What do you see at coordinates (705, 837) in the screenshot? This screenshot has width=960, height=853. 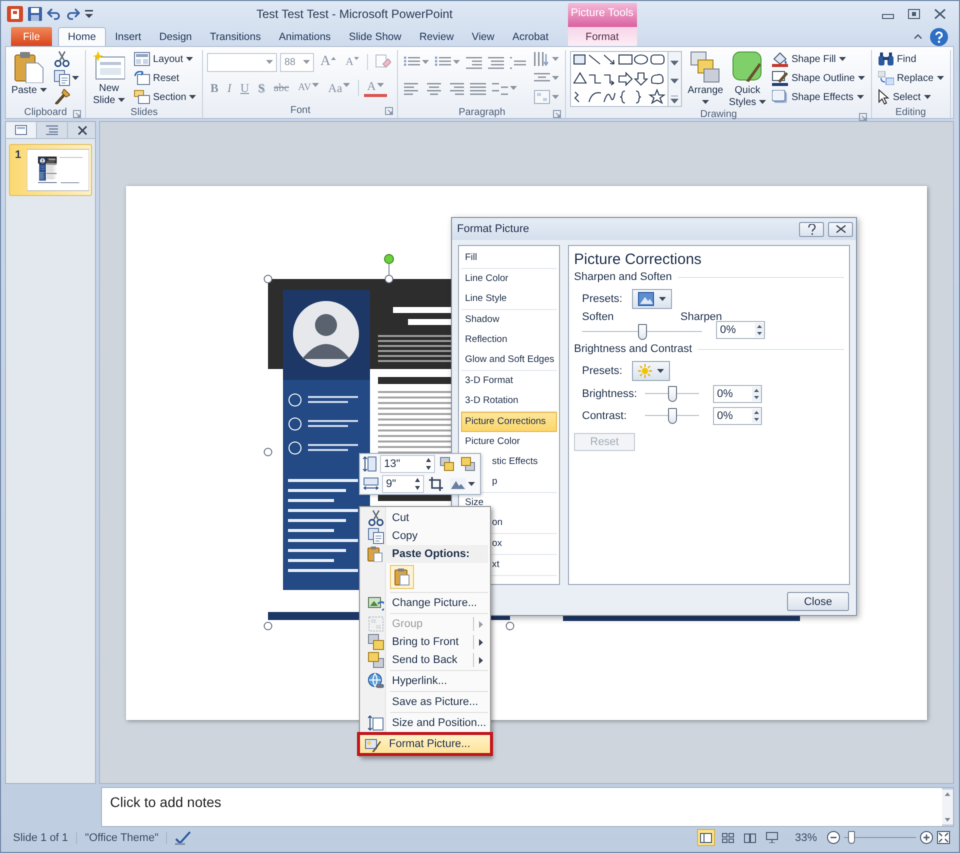 I see `view-button` at bounding box center [705, 837].